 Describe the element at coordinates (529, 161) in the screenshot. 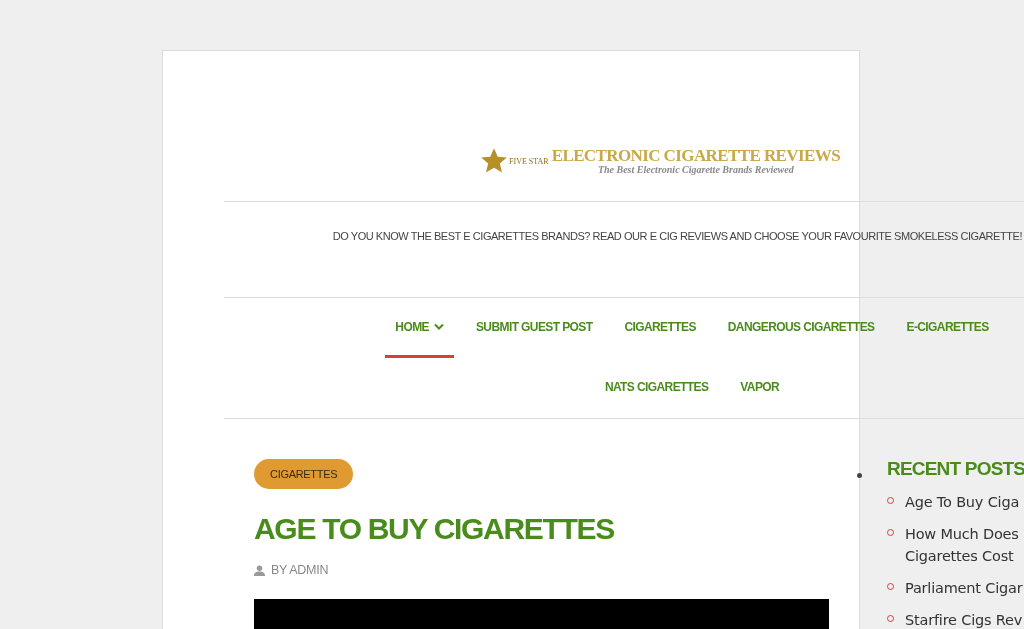

I see `logo-label: FIVE STAR` at that location.